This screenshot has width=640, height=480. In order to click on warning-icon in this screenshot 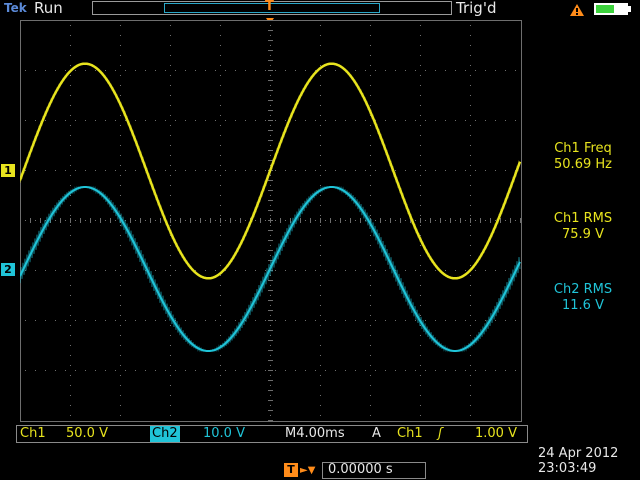, I will do `click(577, 11)`.